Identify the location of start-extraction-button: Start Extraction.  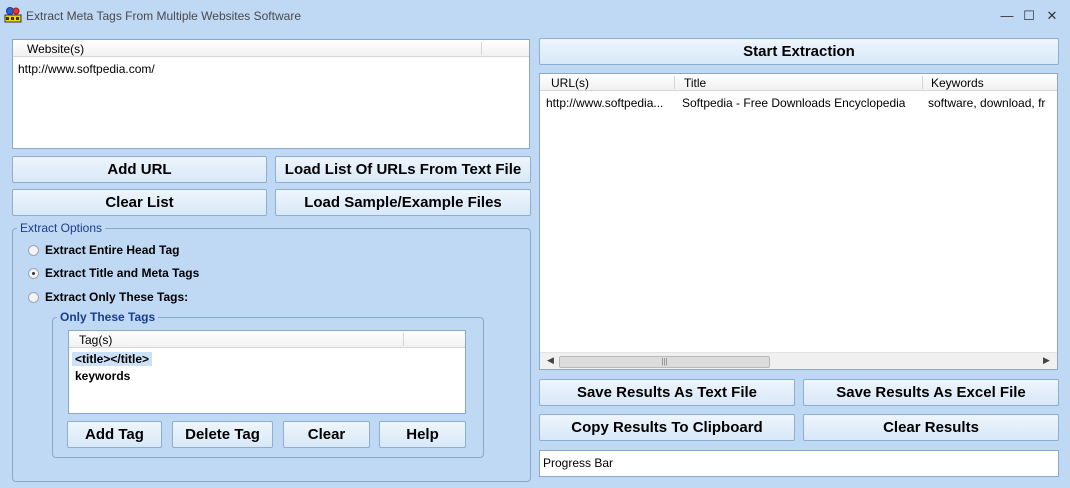
(799, 51).